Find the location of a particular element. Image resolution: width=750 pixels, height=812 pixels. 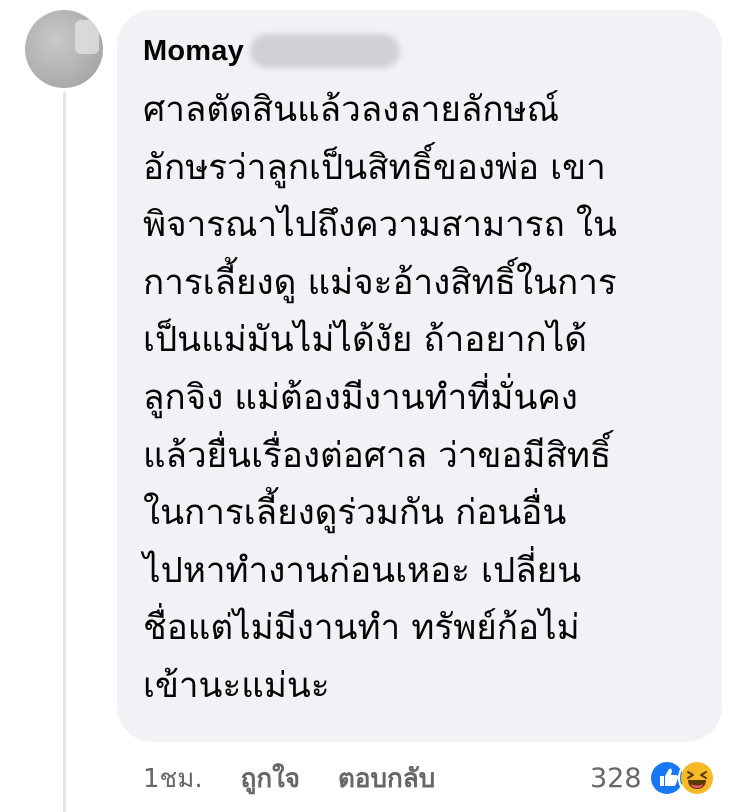

author-name: Momay is located at coordinates (193, 51).